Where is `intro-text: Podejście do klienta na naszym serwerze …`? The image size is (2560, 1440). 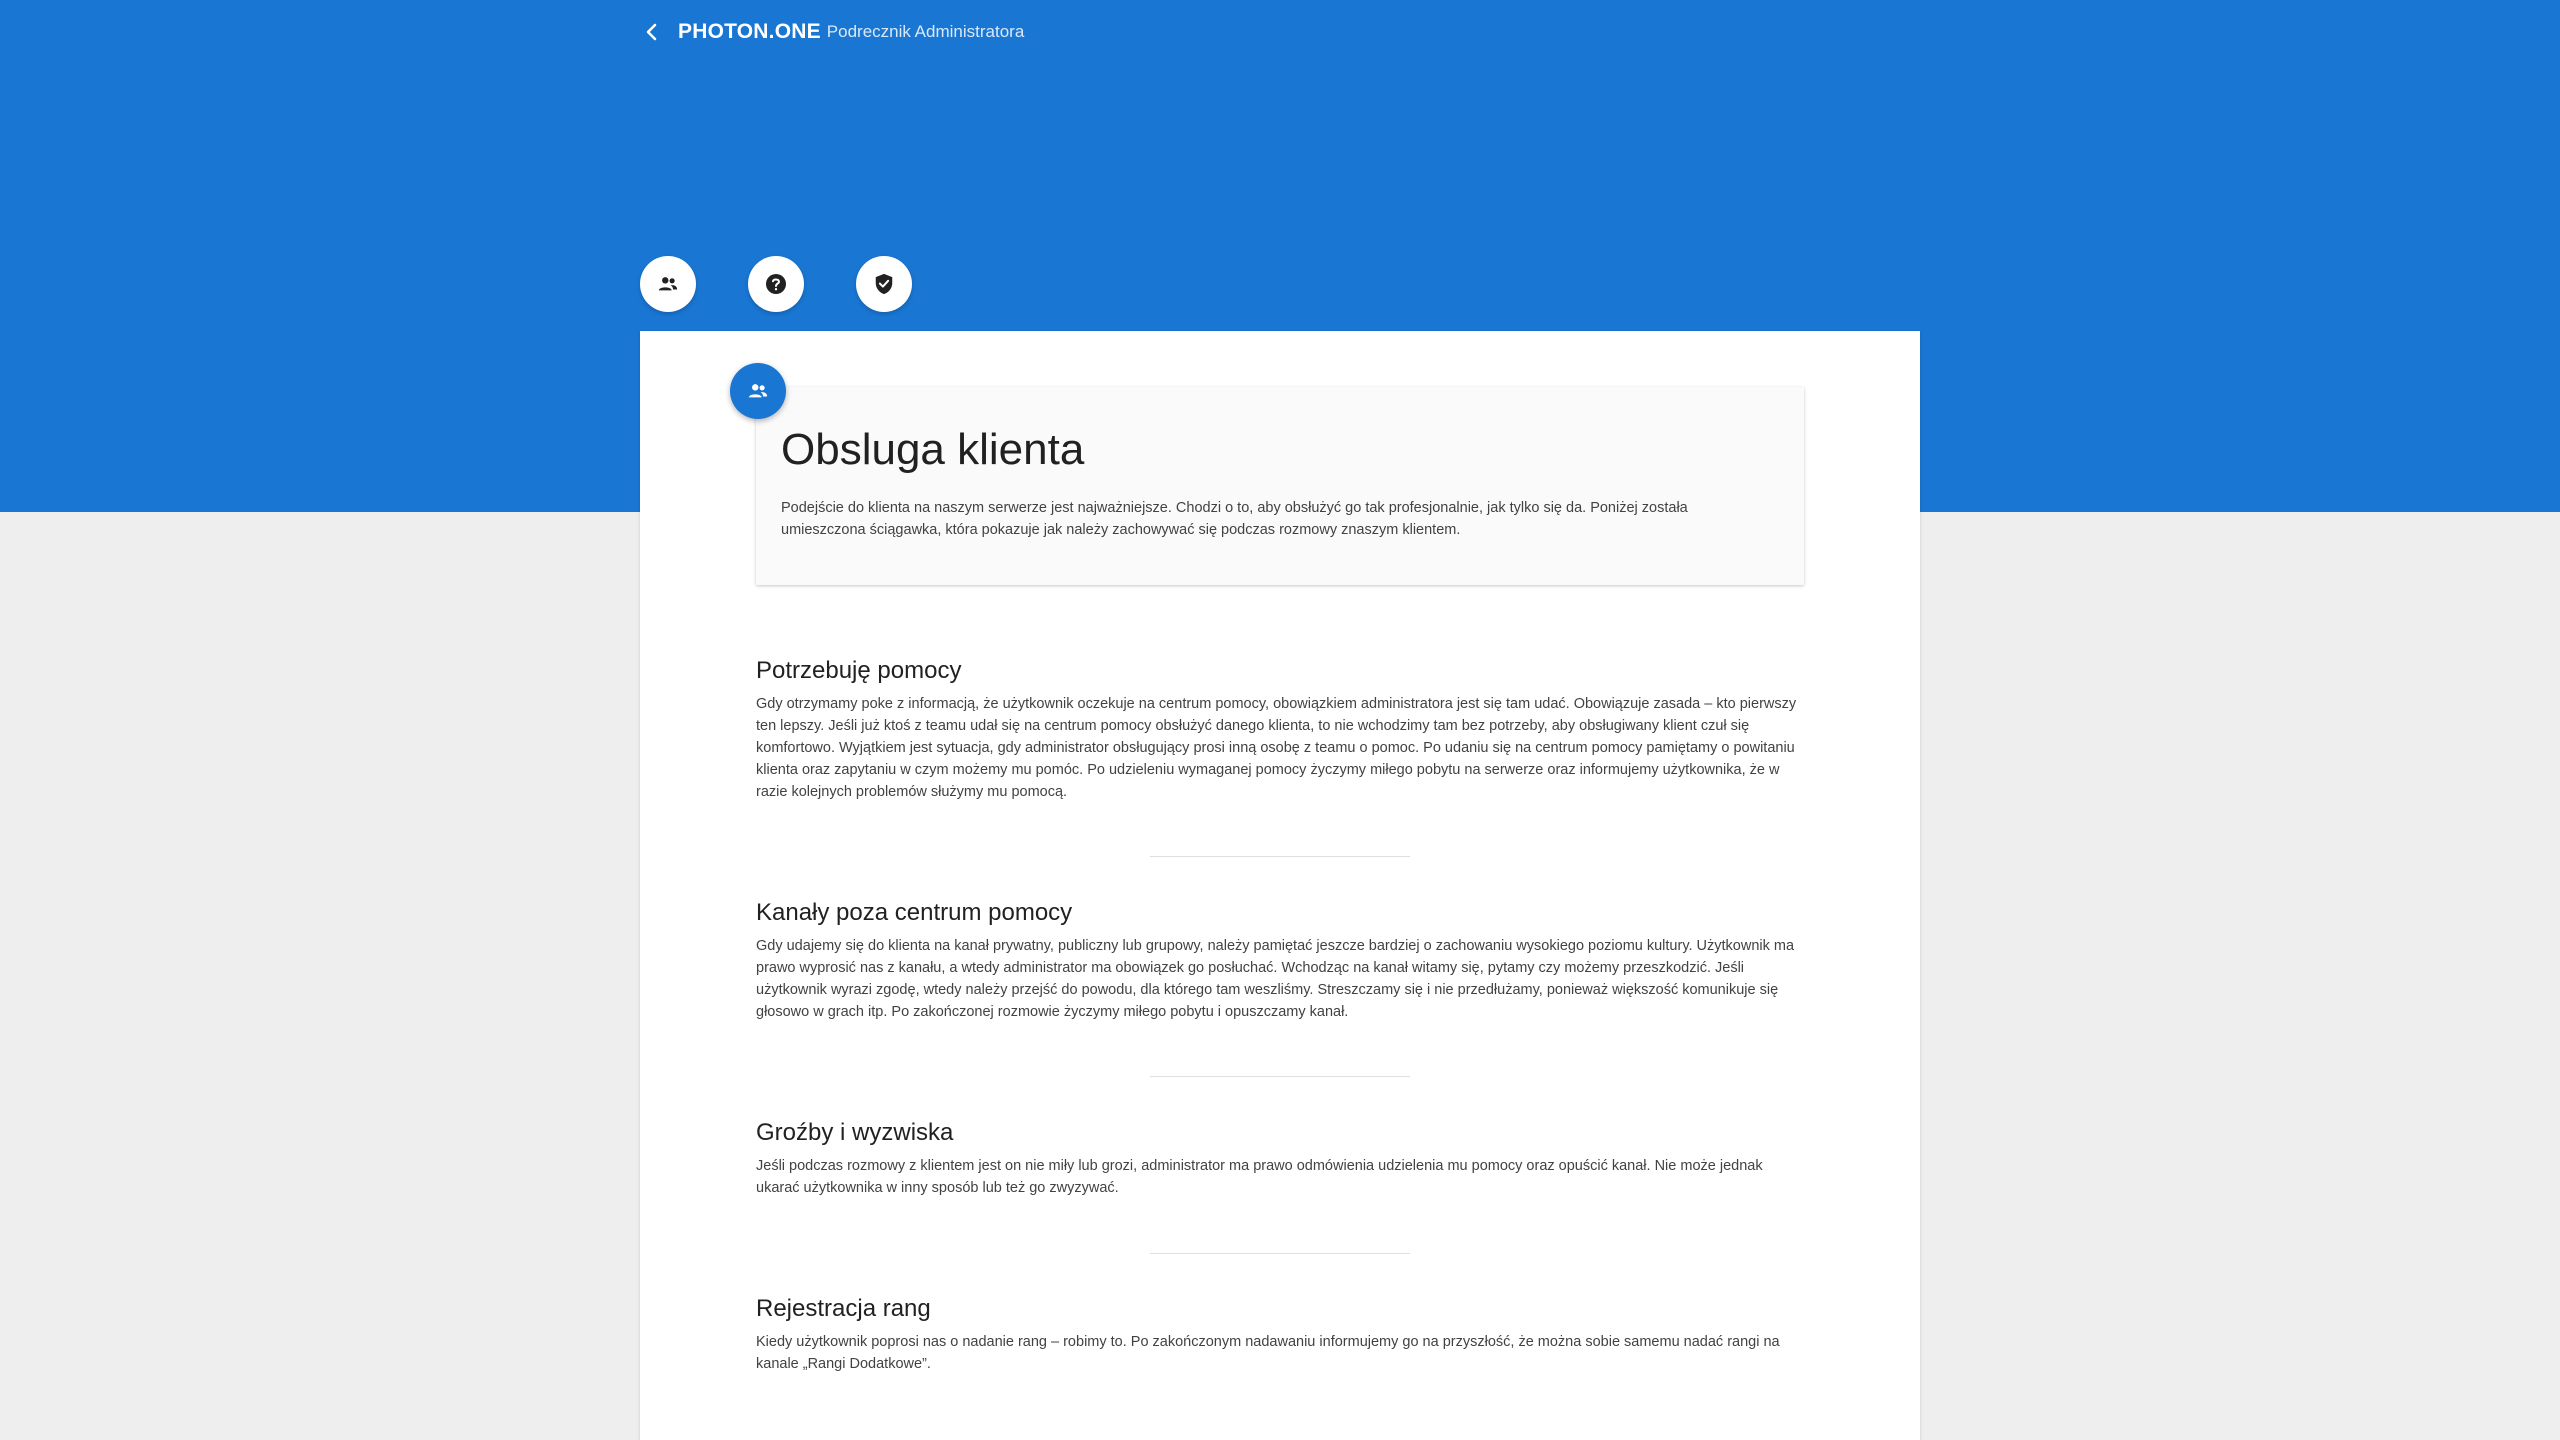 intro-text: Podejście do klienta na naszym serwerze … is located at coordinates (1234, 519).